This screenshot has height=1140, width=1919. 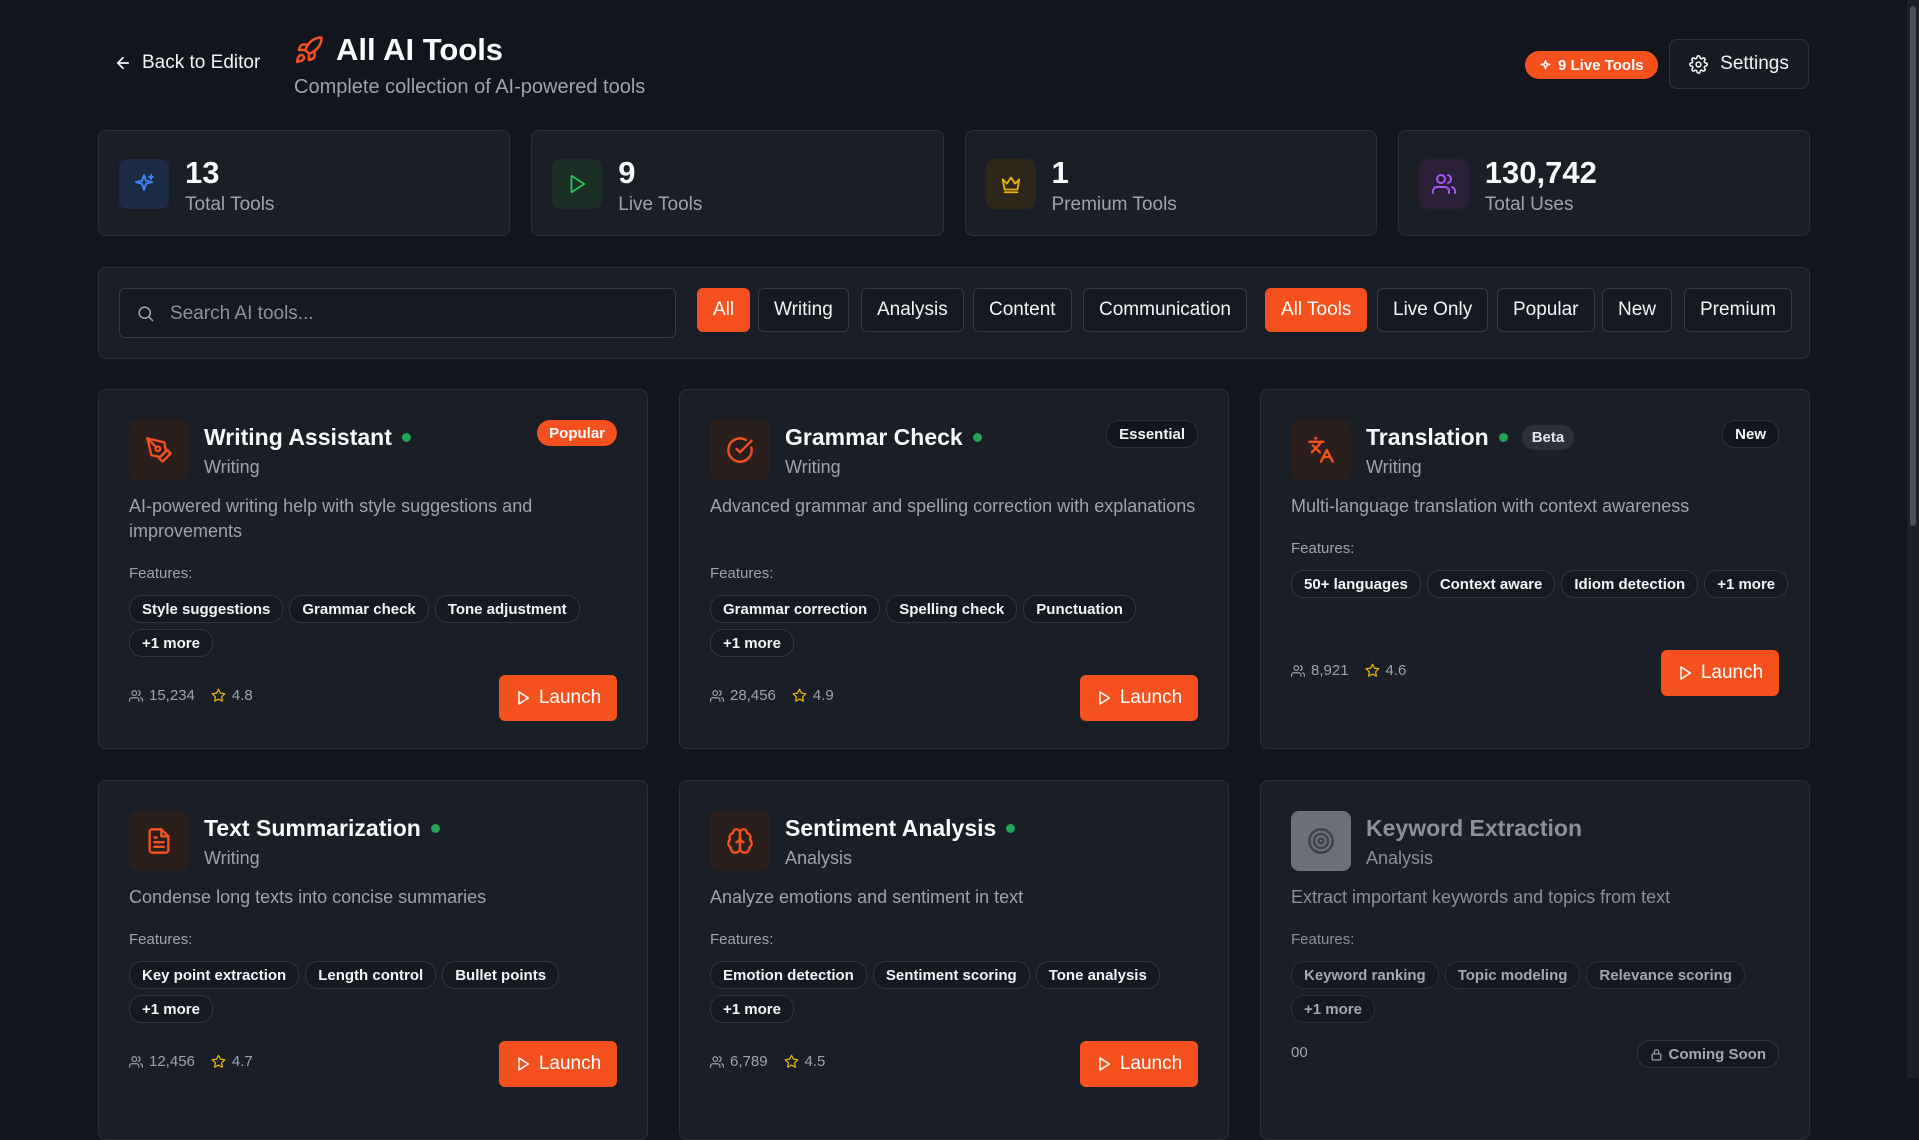 What do you see at coordinates (795, 609) in the screenshot?
I see `feature-tag: Grammar correction` at bounding box center [795, 609].